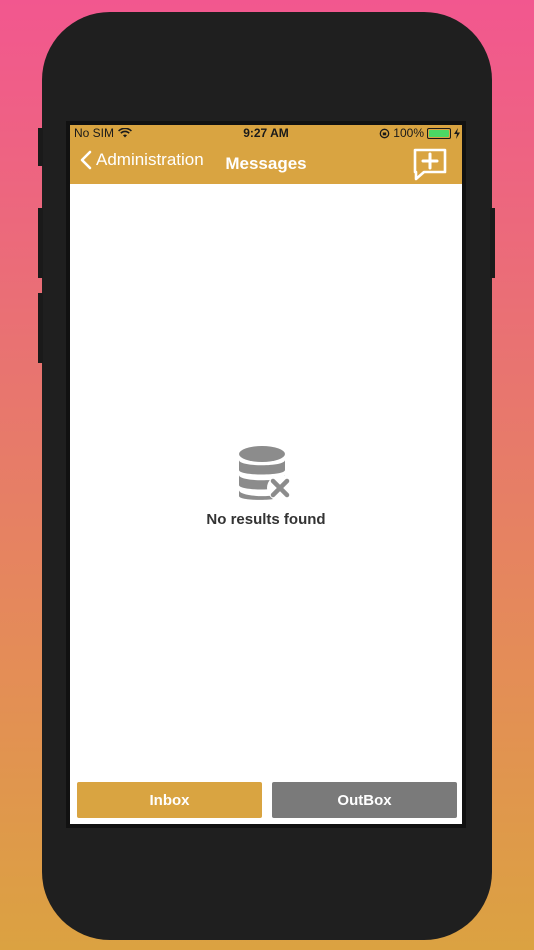 This screenshot has height=950, width=534. I want to click on page-title: Messages, so click(266, 163).